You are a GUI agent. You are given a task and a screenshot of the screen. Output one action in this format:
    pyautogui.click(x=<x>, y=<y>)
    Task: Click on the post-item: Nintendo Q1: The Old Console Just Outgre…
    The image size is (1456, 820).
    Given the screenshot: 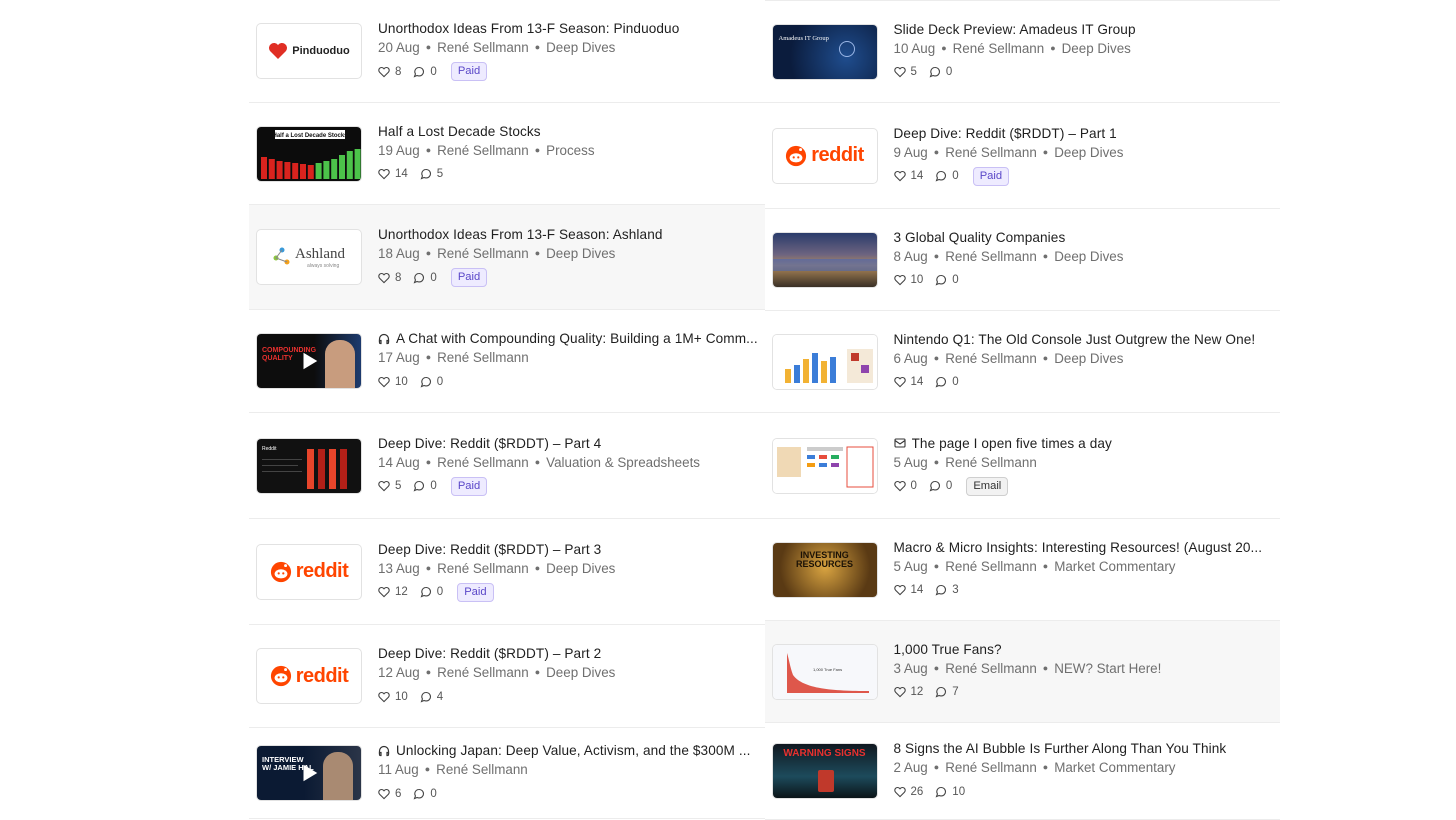 What is the action you would take?
    pyautogui.click(x=1022, y=362)
    